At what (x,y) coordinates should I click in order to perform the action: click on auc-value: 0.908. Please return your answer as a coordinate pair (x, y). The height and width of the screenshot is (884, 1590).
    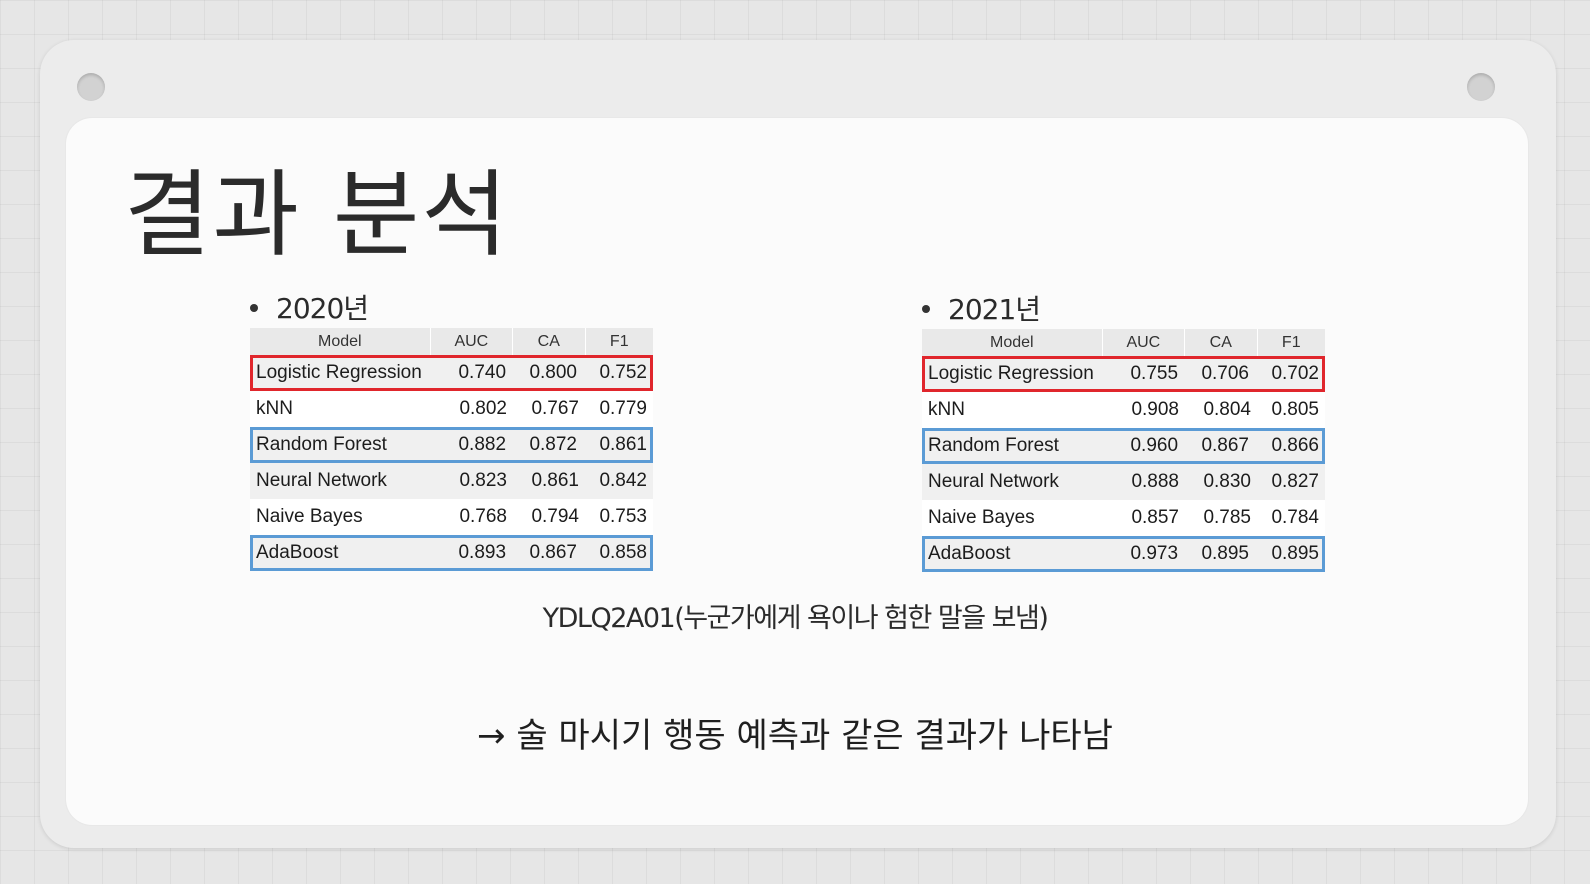
    Looking at the image, I should click on (1155, 409).